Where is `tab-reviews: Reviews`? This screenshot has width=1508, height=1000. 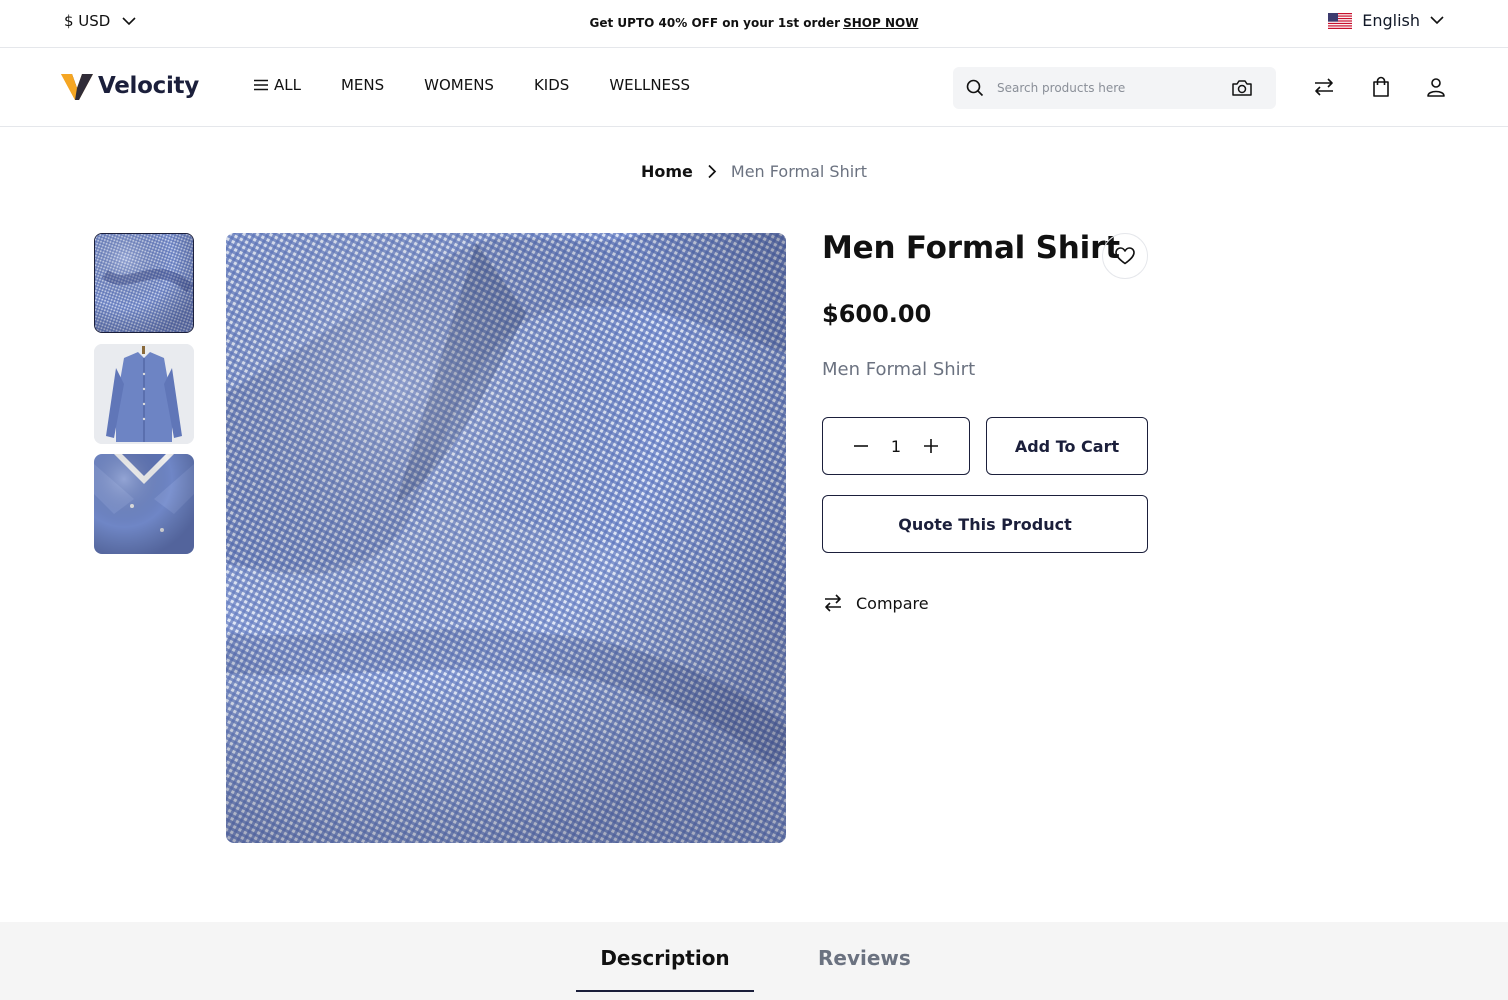
tab-reviews: Reviews is located at coordinates (864, 958).